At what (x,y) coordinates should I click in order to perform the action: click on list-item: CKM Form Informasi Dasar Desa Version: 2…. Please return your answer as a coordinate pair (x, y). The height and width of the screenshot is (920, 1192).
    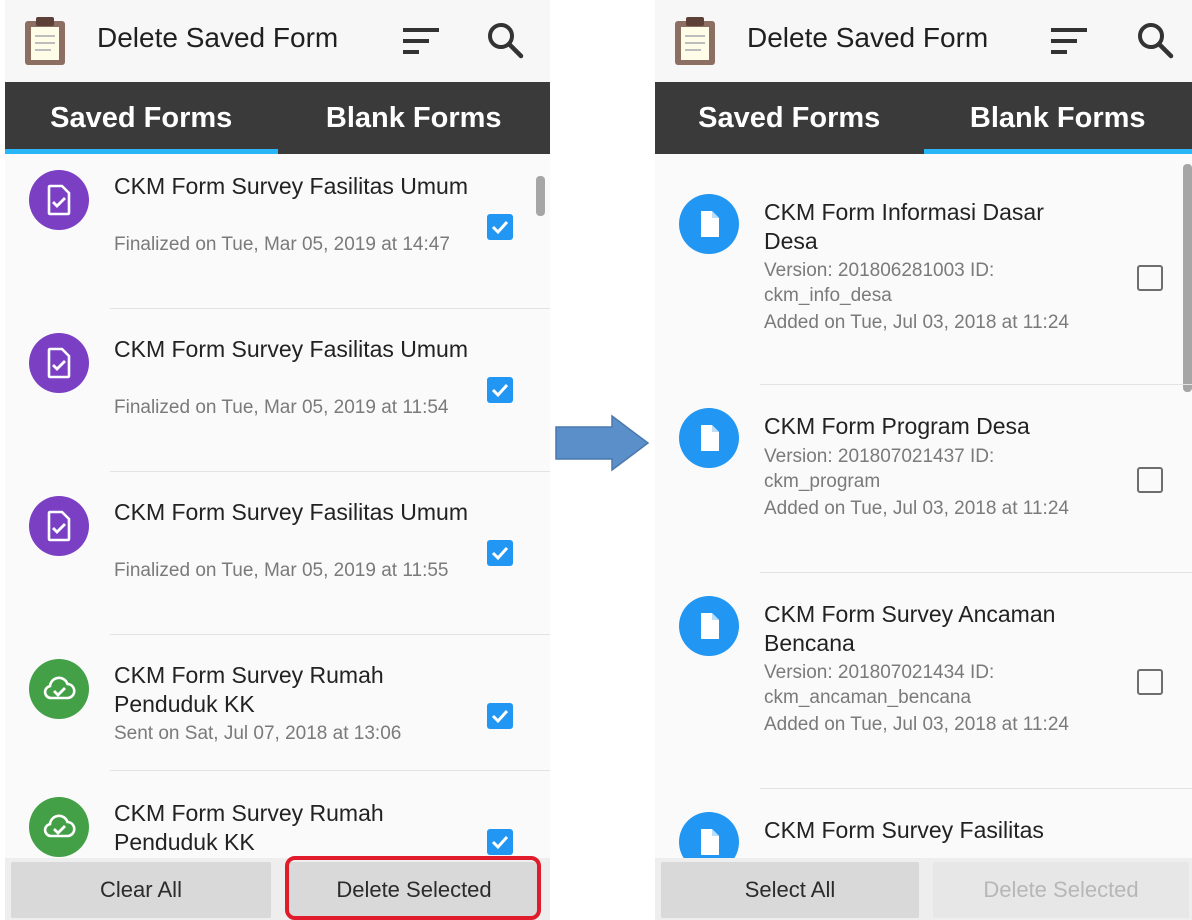
    Looking at the image, I should click on (923, 280).